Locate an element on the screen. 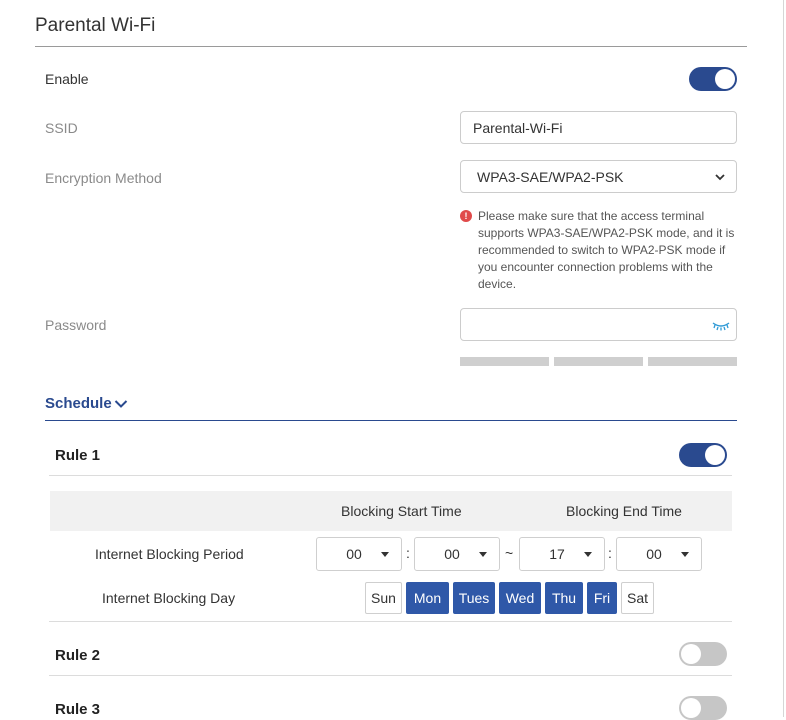 The height and width of the screenshot is (720, 786). password-input is located at coordinates (598, 324).